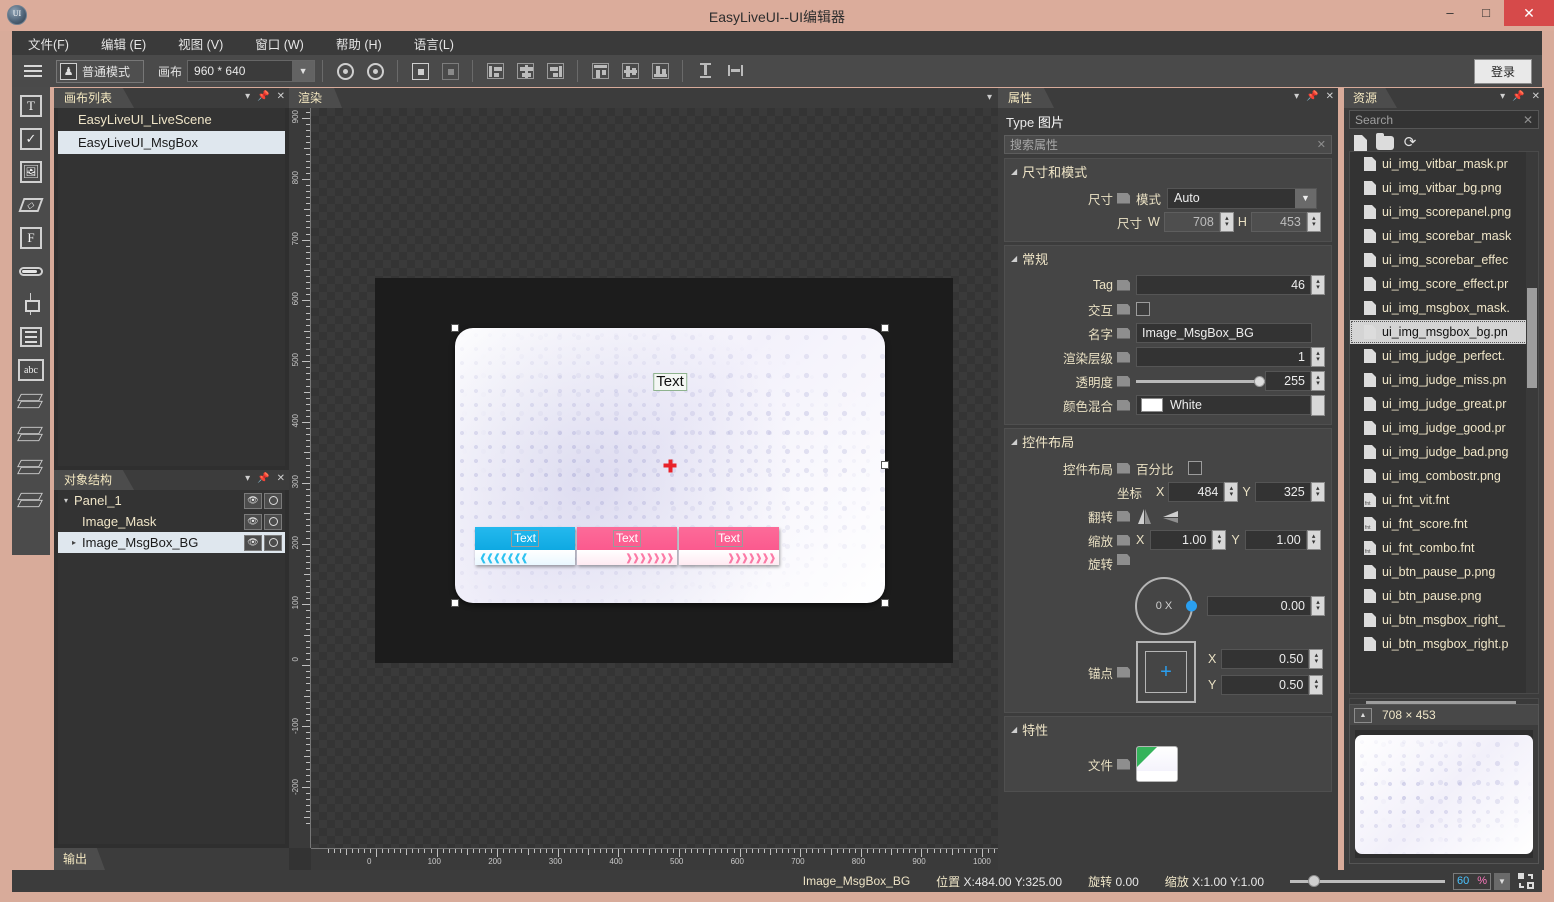  What do you see at coordinates (1231, 492) in the screenshot?
I see `coord-x-stepper: ▴ ▾` at bounding box center [1231, 492].